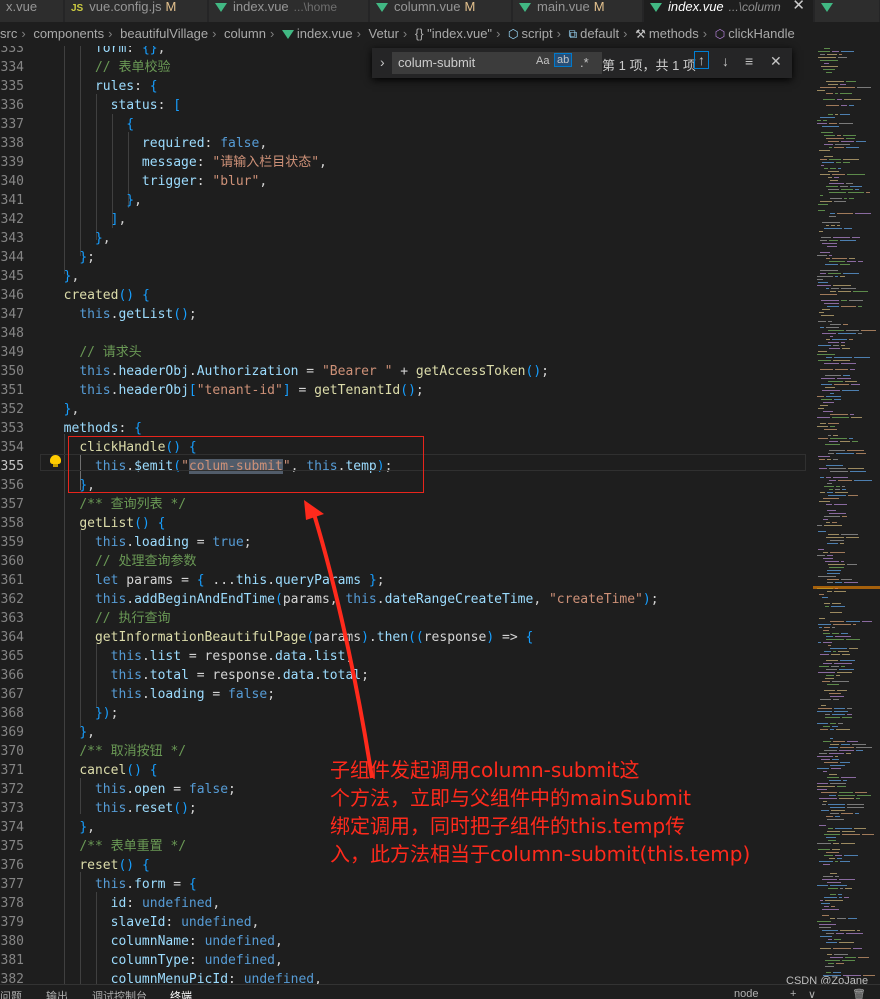 The image size is (880, 999). What do you see at coordinates (859, 993) in the screenshot?
I see `trash-icon: 🗑` at bounding box center [859, 993].